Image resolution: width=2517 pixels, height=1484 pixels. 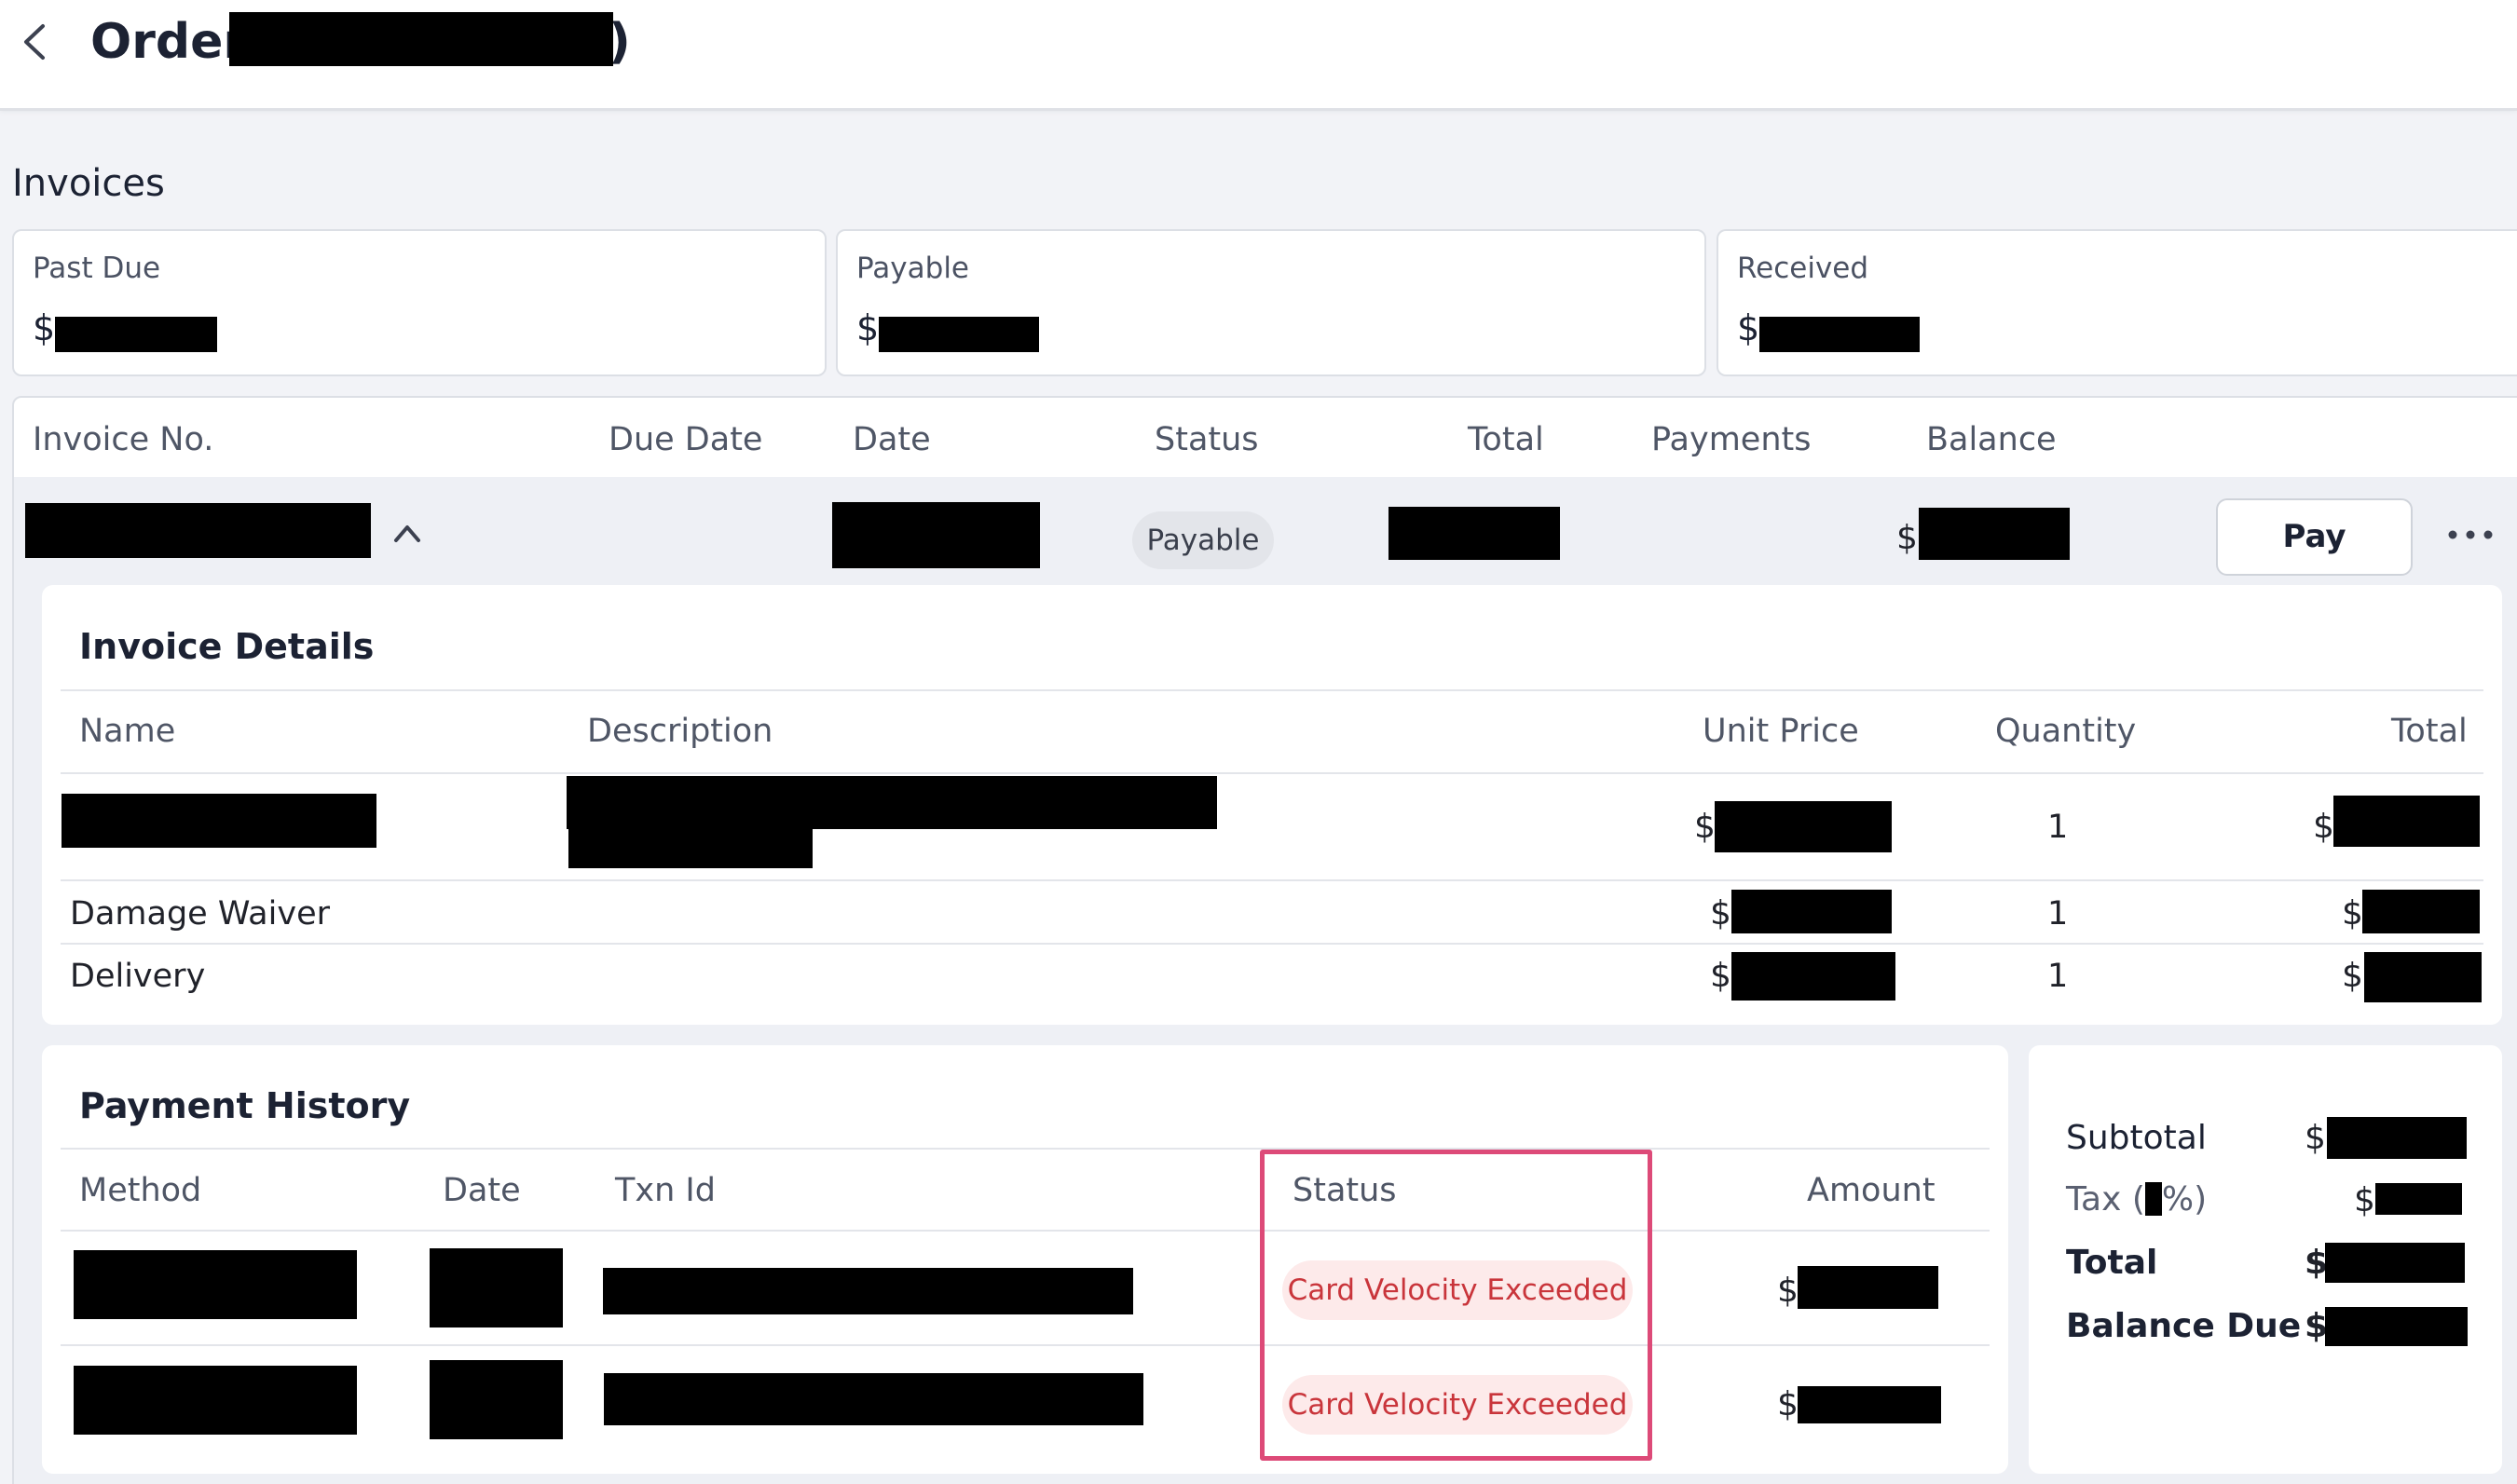 I want to click on column-header-payments: Payments, so click(x=1731, y=439).